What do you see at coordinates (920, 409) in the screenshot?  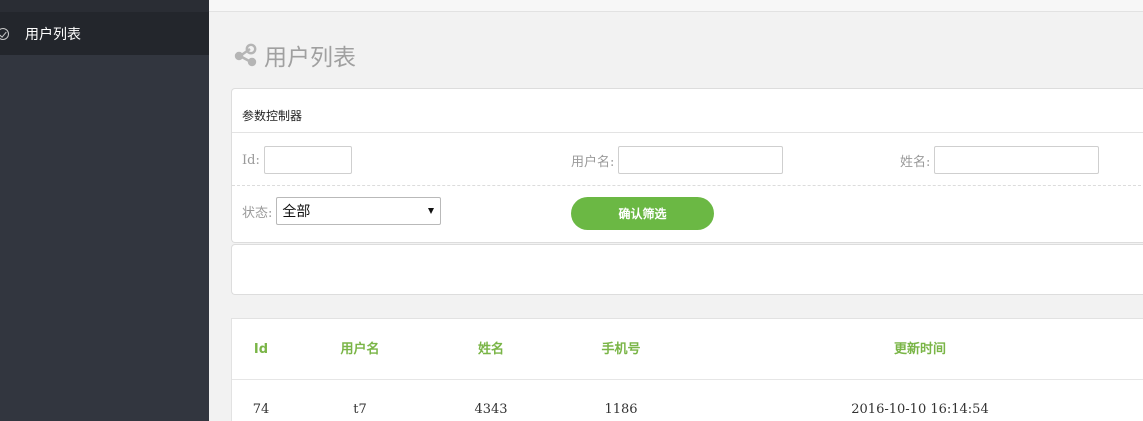 I see `cell-updated-time: 2016-10-10 16:14:54` at bounding box center [920, 409].